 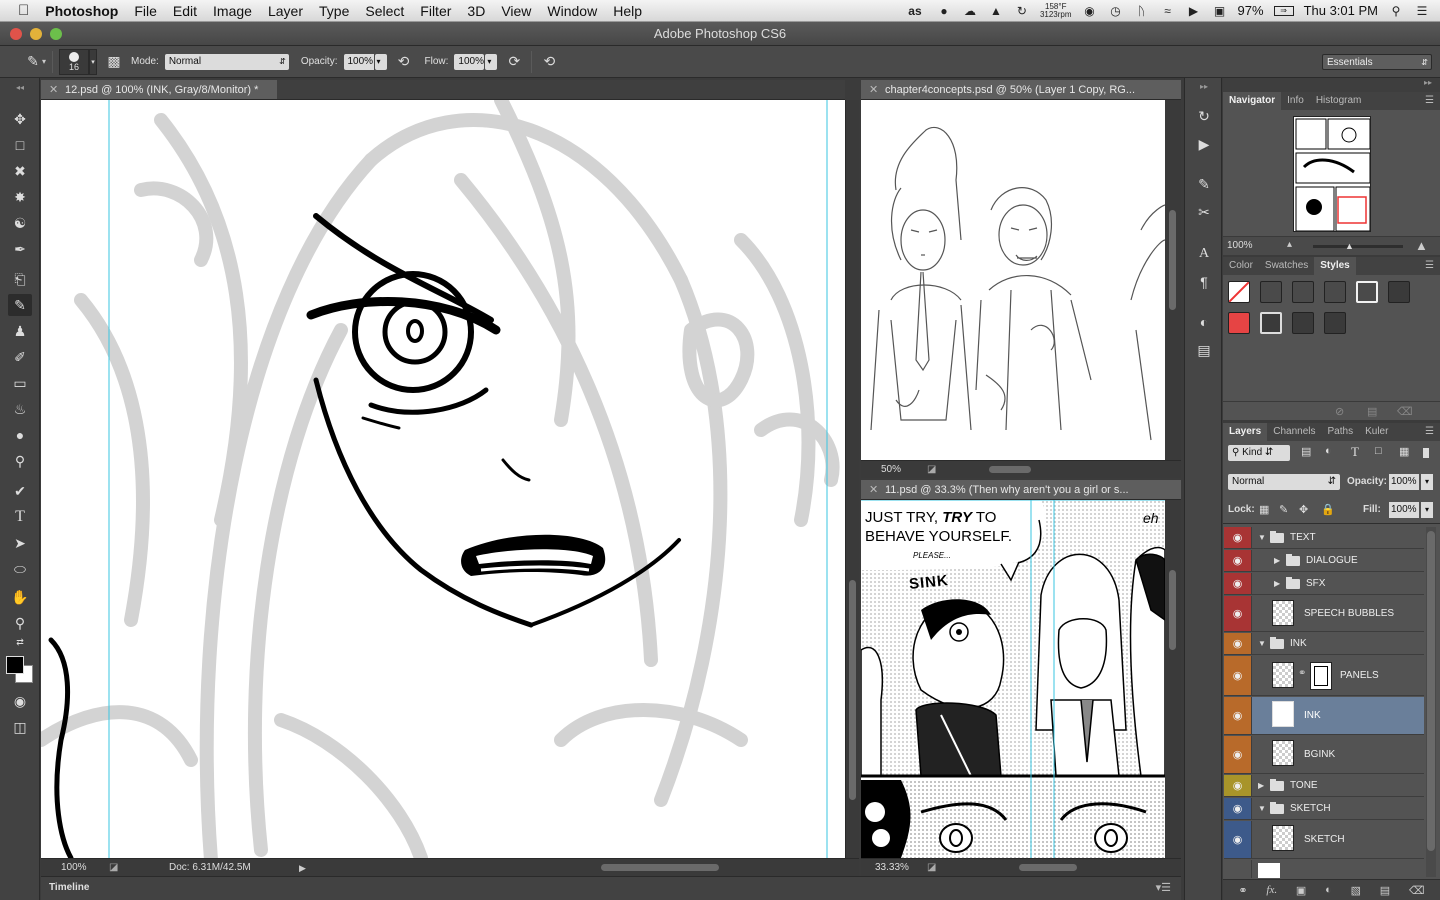 I want to click on tab-histogram: Histogram, so click(x=1339, y=101).